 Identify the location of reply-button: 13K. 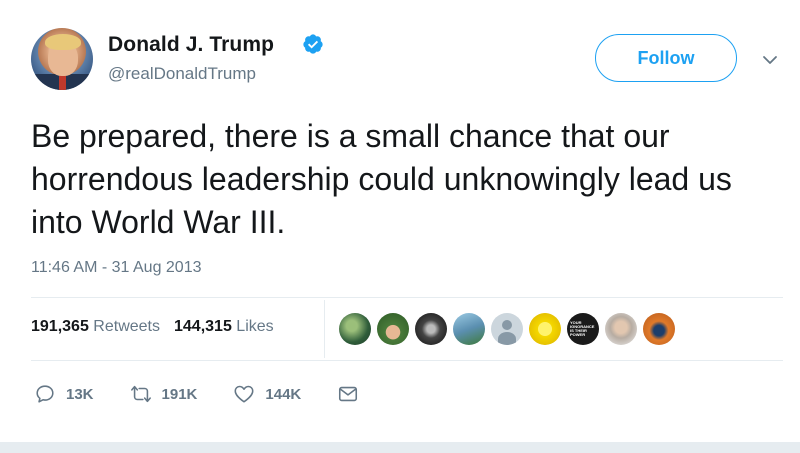
(64, 394).